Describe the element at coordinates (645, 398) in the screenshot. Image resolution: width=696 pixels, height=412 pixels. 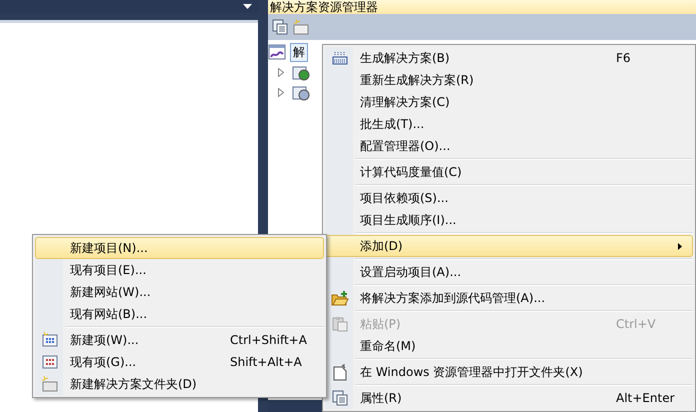
I see `shortcut-text: Alt+Enter` at that location.